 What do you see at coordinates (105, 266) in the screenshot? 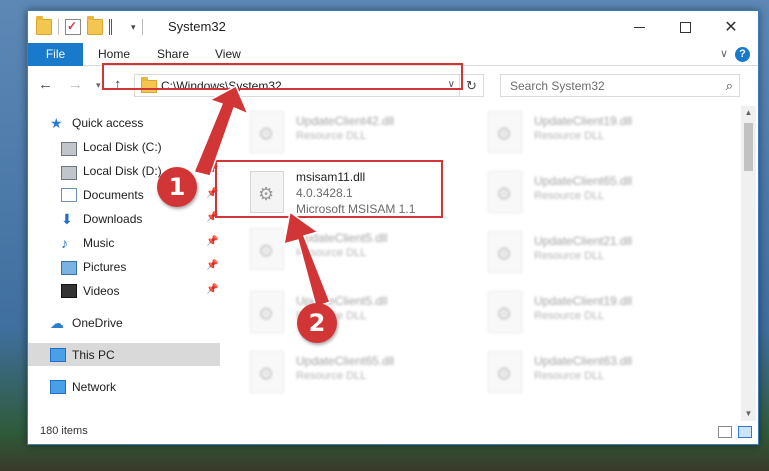
I see `sidebar-item-label: Pictures` at bounding box center [105, 266].